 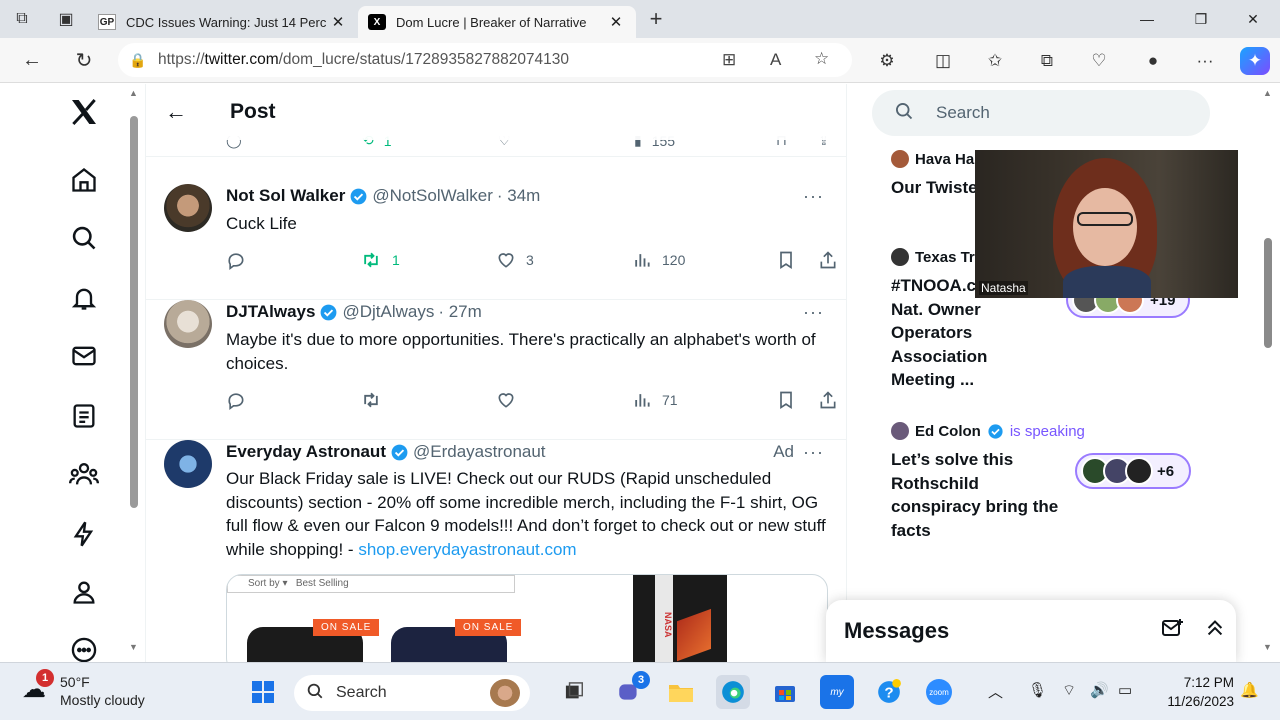 What do you see at coordinates (1099, 690) in the screenshot?
I see `volume-icon: 🔊` at bounding box center [1099, 690].